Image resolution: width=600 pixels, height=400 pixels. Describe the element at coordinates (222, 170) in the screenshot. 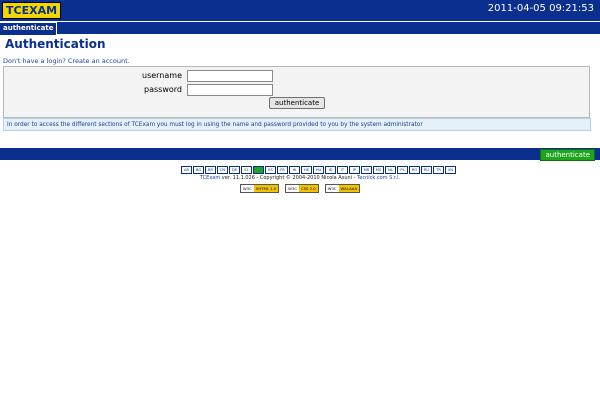

I see `language-cn: CN` at that location.